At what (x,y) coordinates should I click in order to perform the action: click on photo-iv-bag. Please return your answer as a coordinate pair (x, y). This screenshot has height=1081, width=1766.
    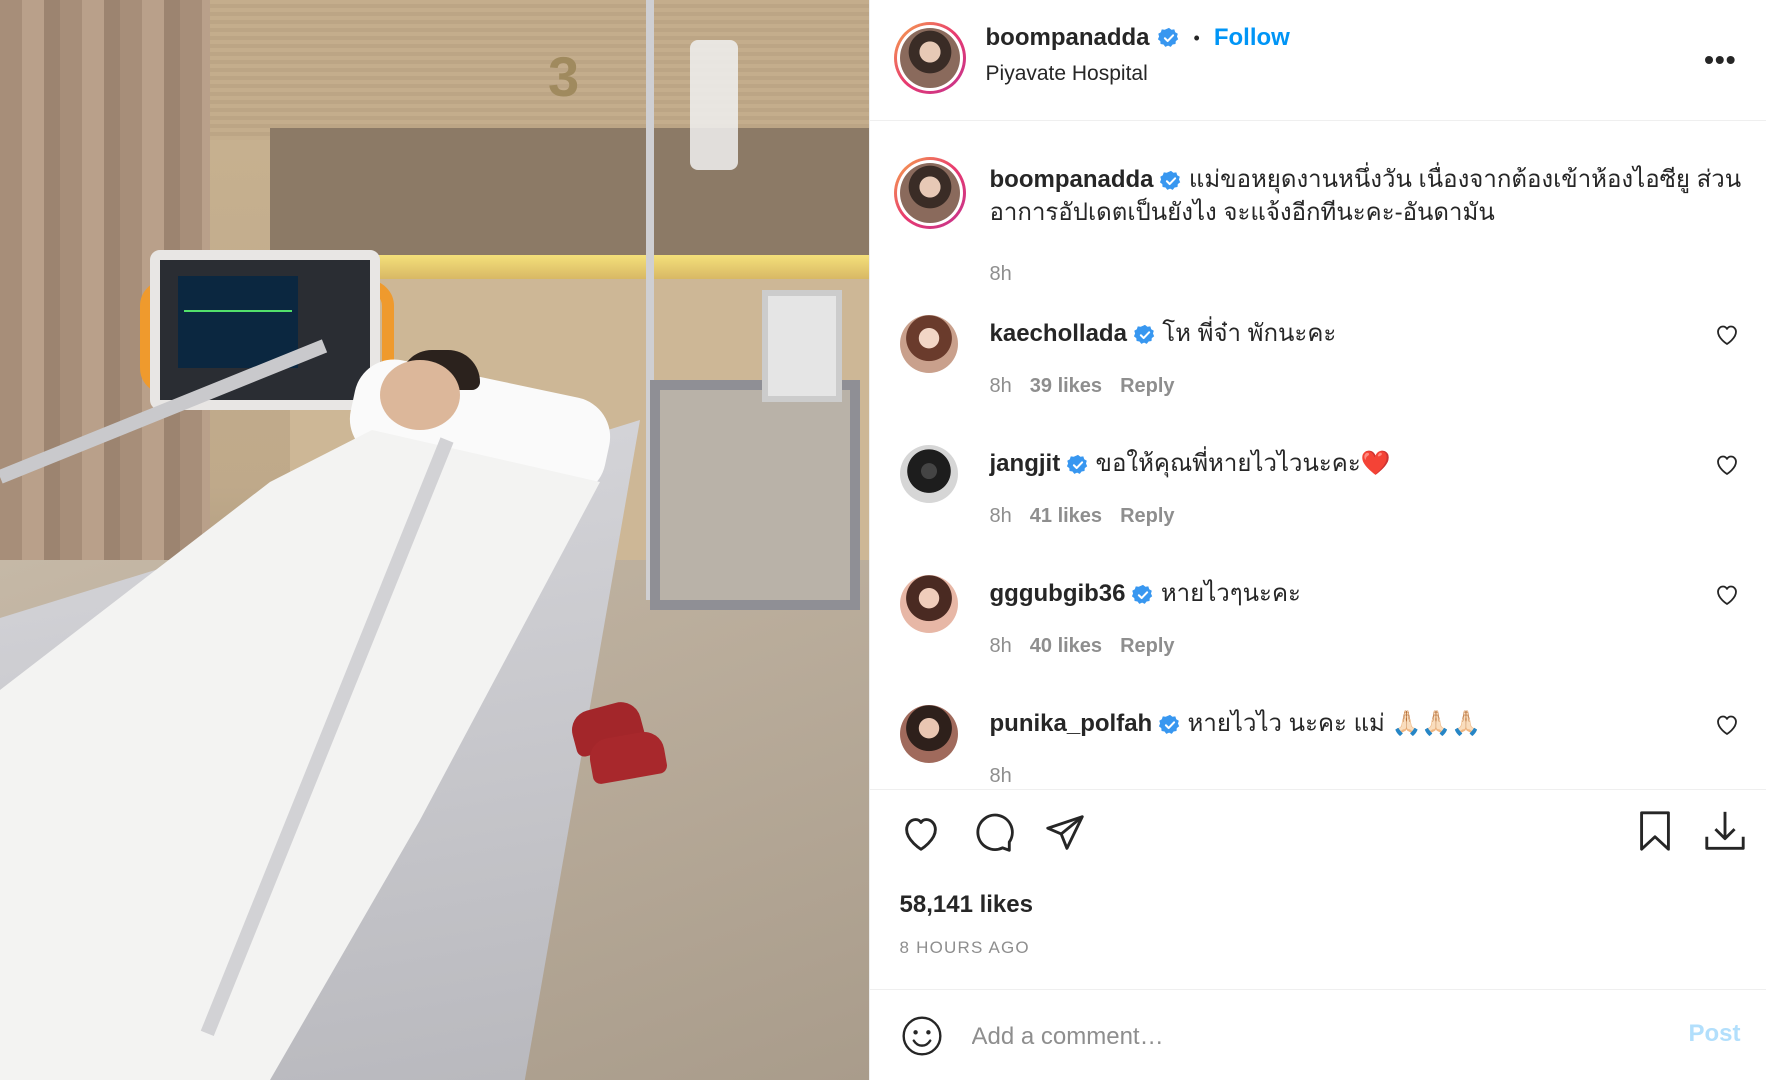
    Looking at the image, I should click on (714, 105).